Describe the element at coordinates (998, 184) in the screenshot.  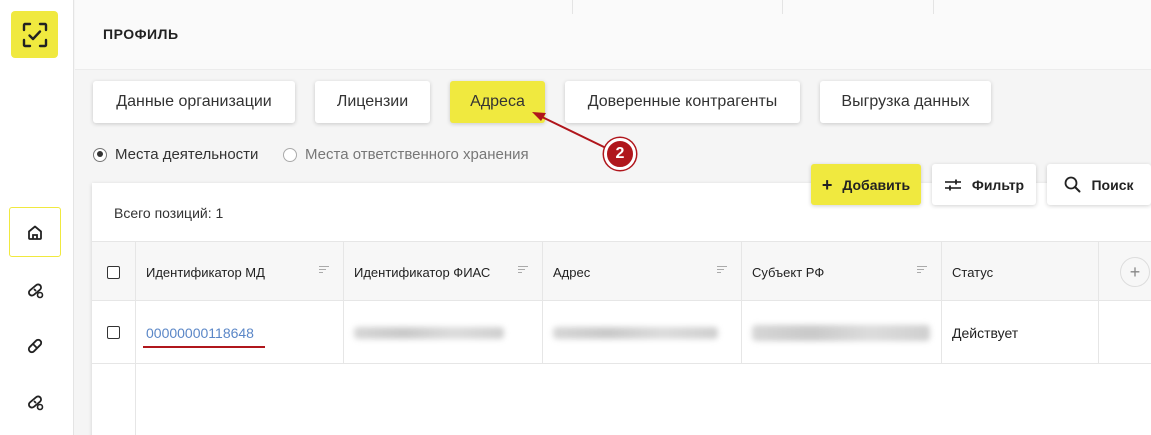
I see `filter-label: Фильтр` at that location.